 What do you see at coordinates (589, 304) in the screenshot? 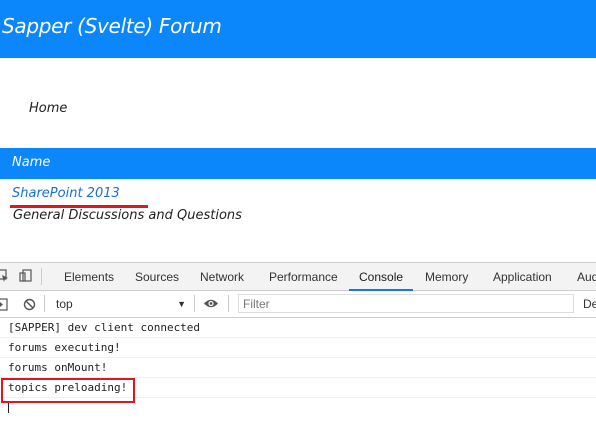
I see `log-levels-dropdown: De` at bounding box center [589, 304].